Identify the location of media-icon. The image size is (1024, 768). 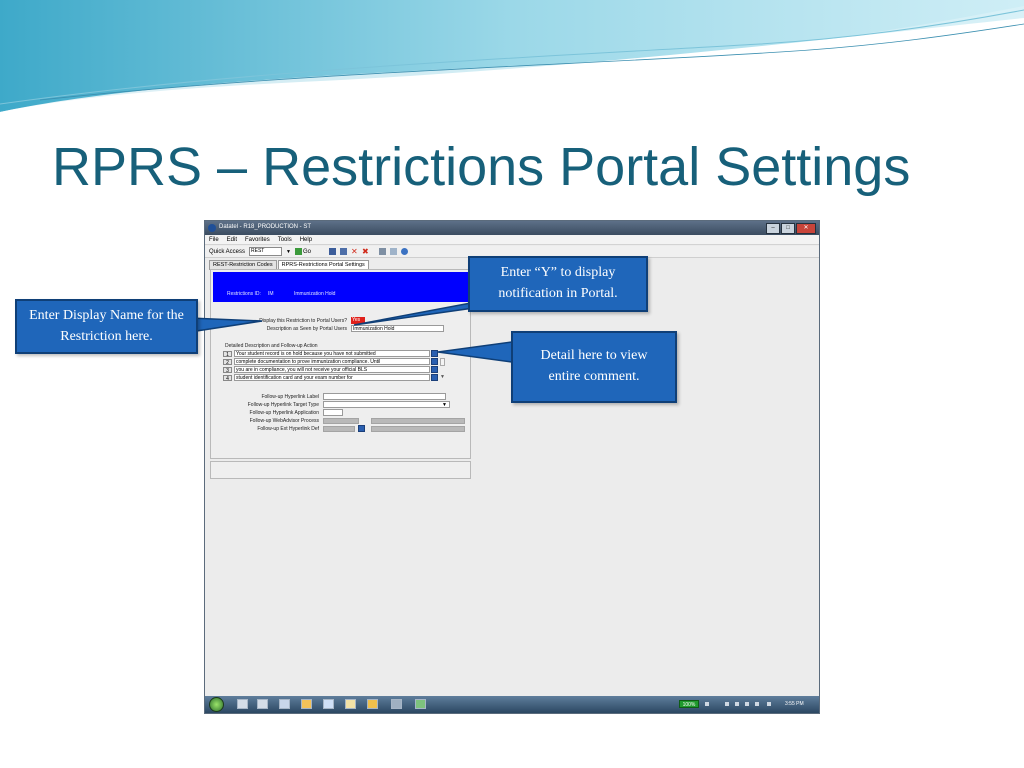
(262, 704).